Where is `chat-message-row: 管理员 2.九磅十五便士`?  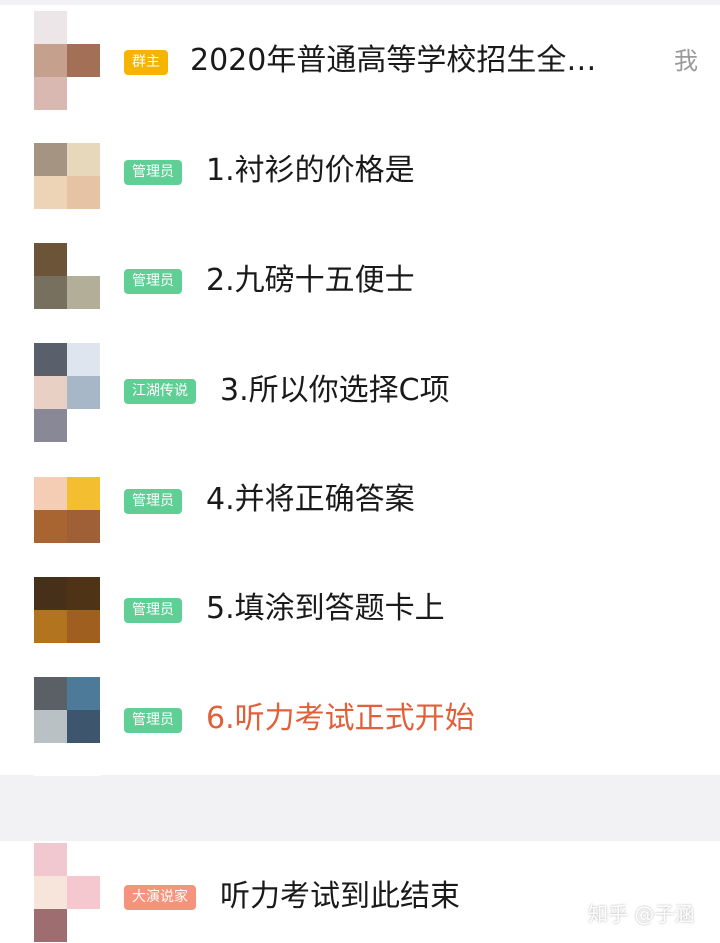 chat-message-row: 管理员 2.九磅十五便士 is located at coordinates (360, 293).